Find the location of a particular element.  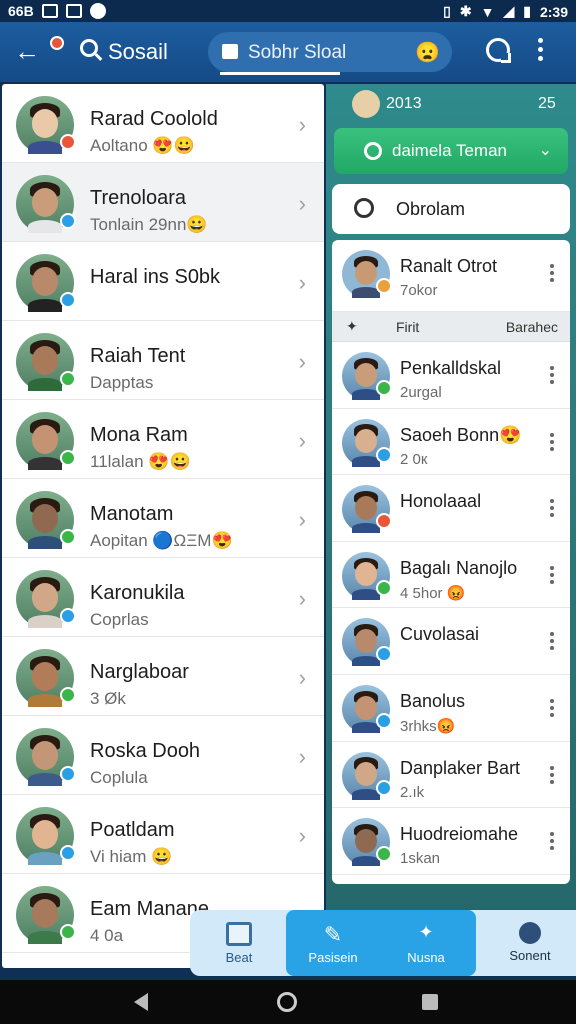

app-bar: ← Sosail Sobhr Sloal 😦 is located at coordinates (288, 52).